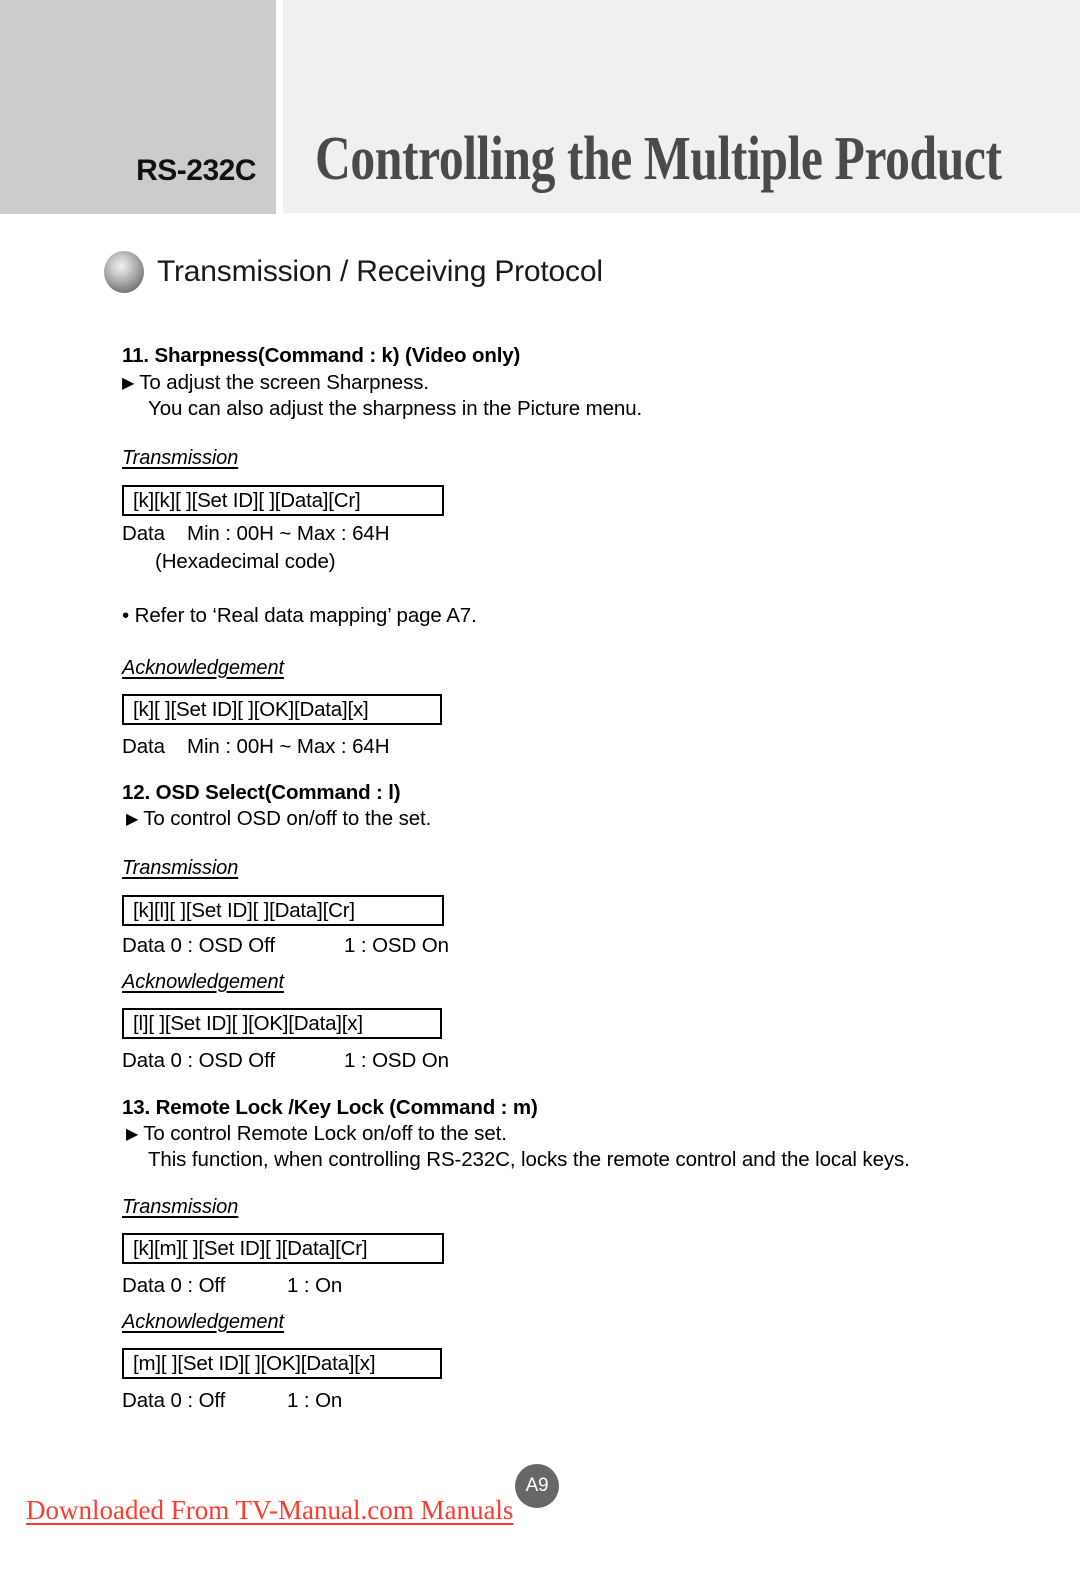  Describe the element at coordinates (658, 159) in the screenshot. I see `page-title: Controlling the Multiple Product` at that location.